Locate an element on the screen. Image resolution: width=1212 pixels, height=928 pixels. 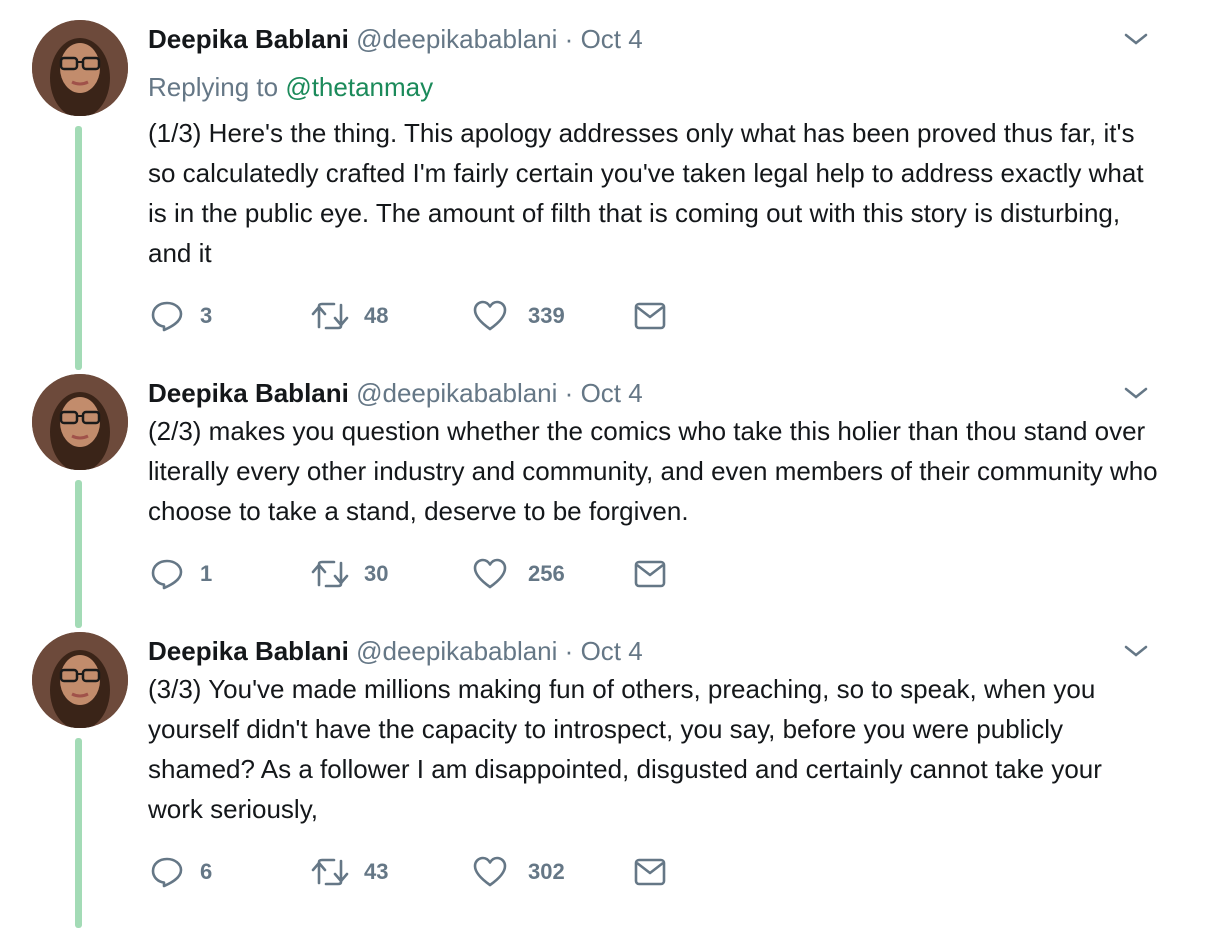
reply-button: 1 is located at coordinates (181, 574).